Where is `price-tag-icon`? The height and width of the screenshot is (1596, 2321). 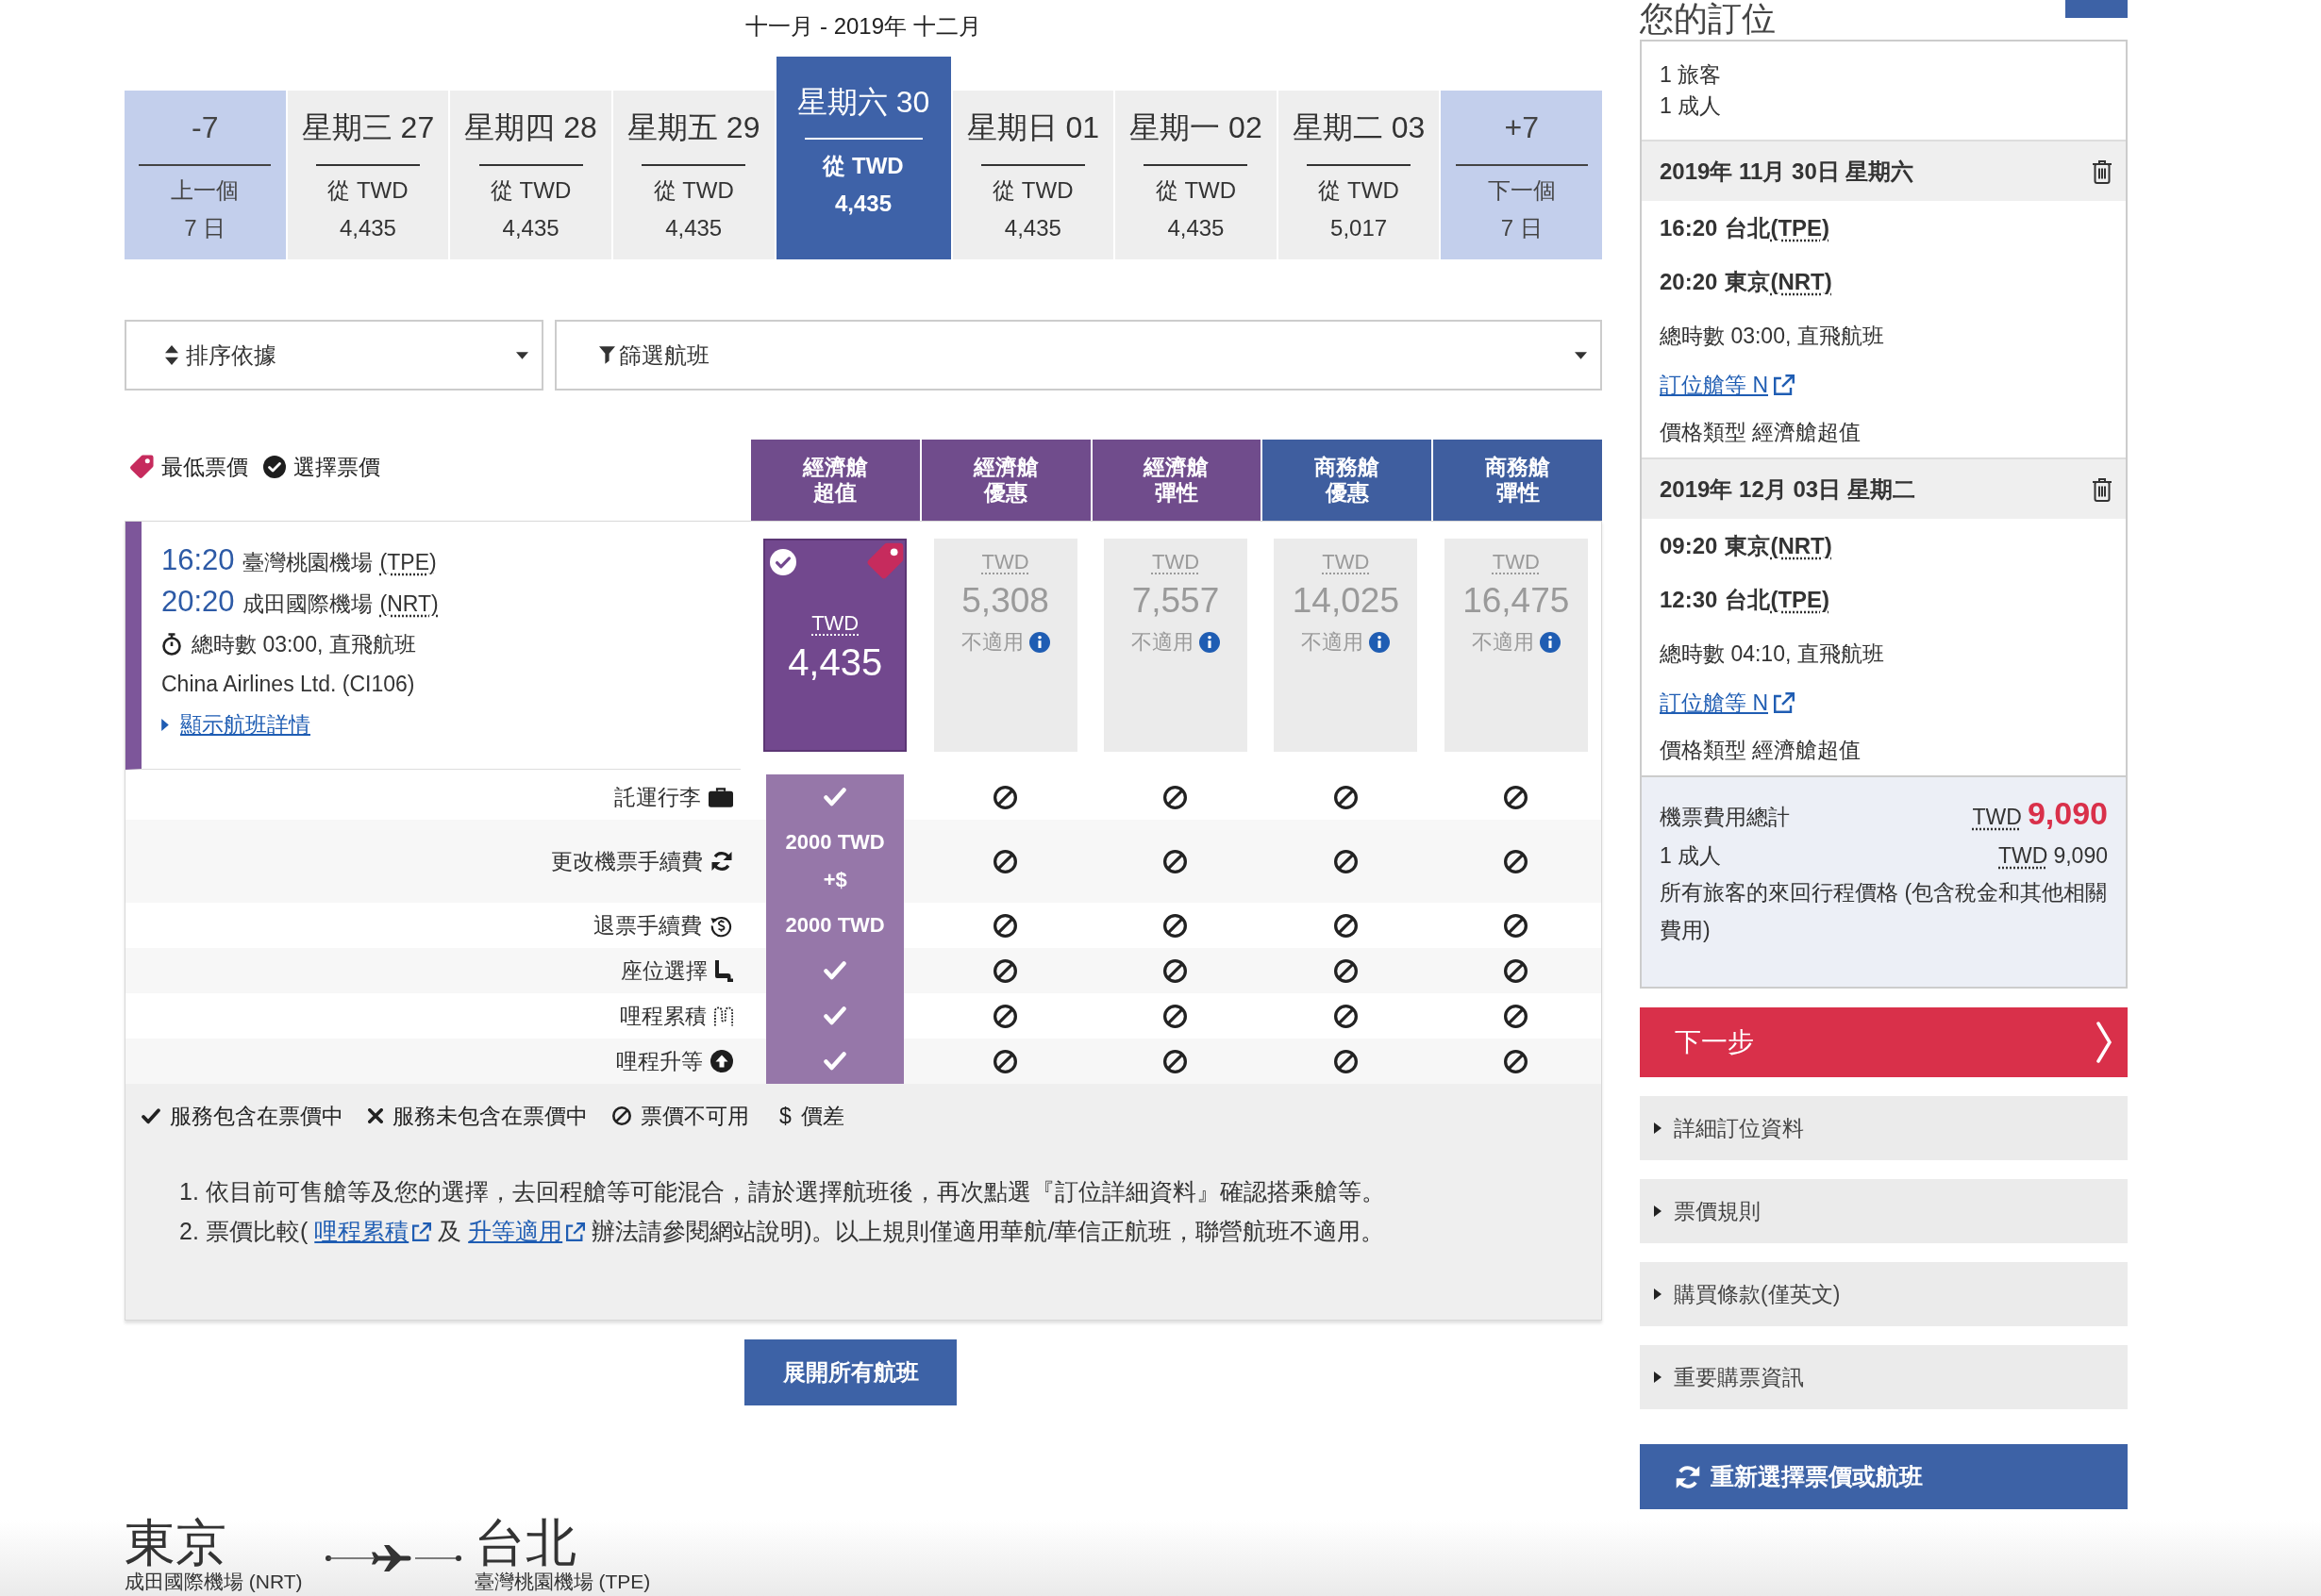
price-tag-icon is located at coordinates (142, 467).